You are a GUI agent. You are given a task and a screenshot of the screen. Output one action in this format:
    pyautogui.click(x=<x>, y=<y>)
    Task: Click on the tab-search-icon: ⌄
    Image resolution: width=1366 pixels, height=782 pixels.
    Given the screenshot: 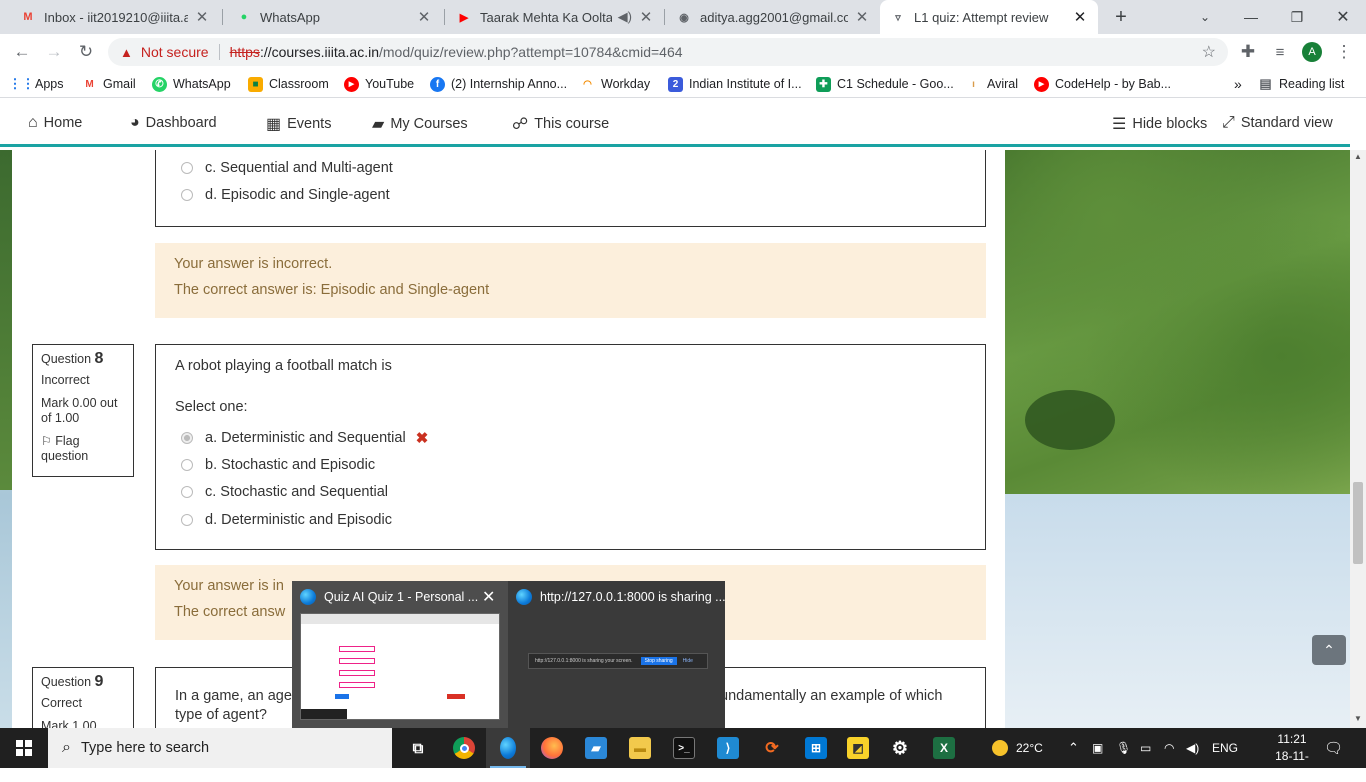 What is the action you would take?
    pyautogui.click(x=1205, y=17)
    